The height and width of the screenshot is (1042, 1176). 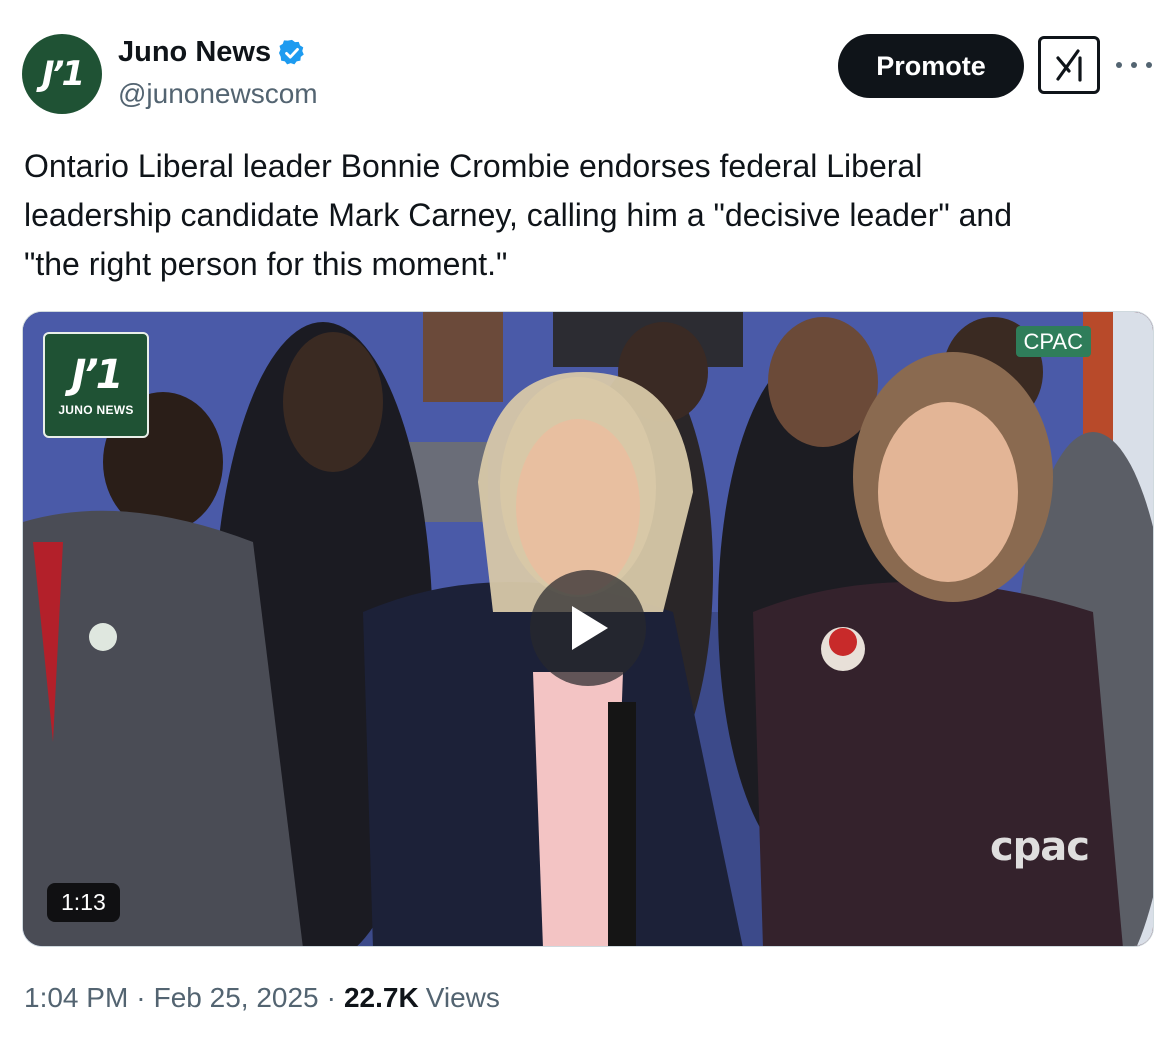 What do you see at coordinates (194, 52) in the screenshot?
I see `display-name: Juno News` at bounding box center [194, 52].